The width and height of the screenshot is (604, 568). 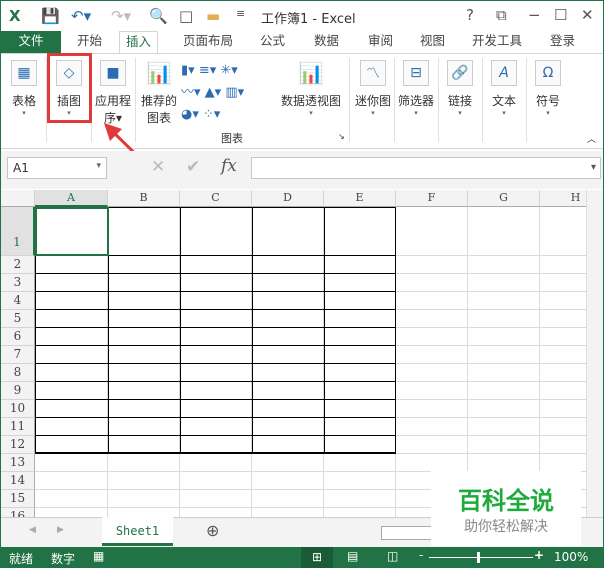 What do you see at coordinates (392, 556) in the screenshot?
I see `page-break-view-icon: ◫` at bounding box center [392, 556].